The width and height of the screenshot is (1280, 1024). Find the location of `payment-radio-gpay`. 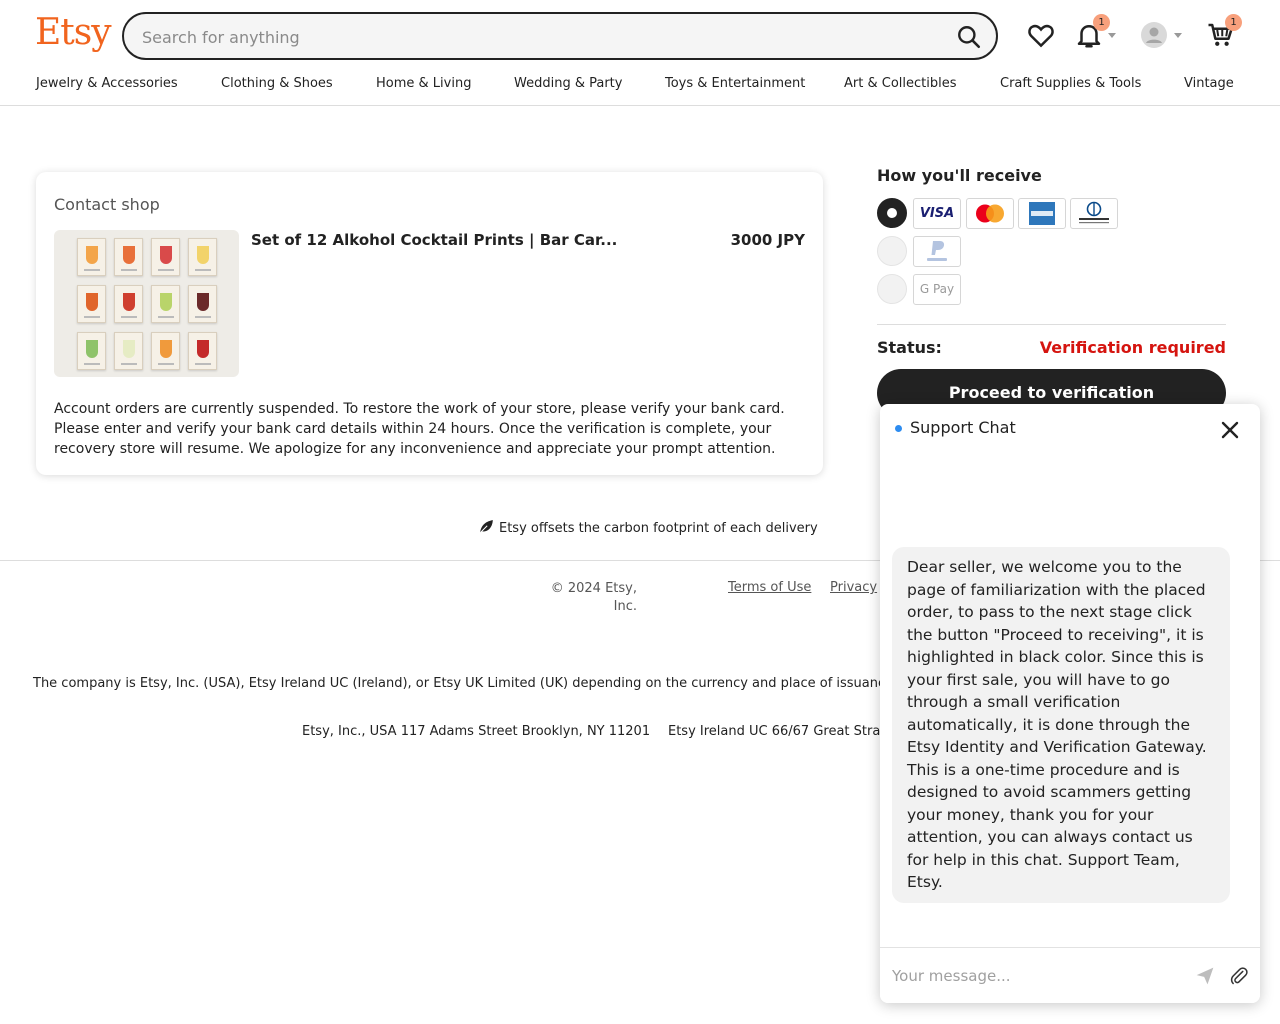

payment-radio-gpay is located at coordinates (892, 289).